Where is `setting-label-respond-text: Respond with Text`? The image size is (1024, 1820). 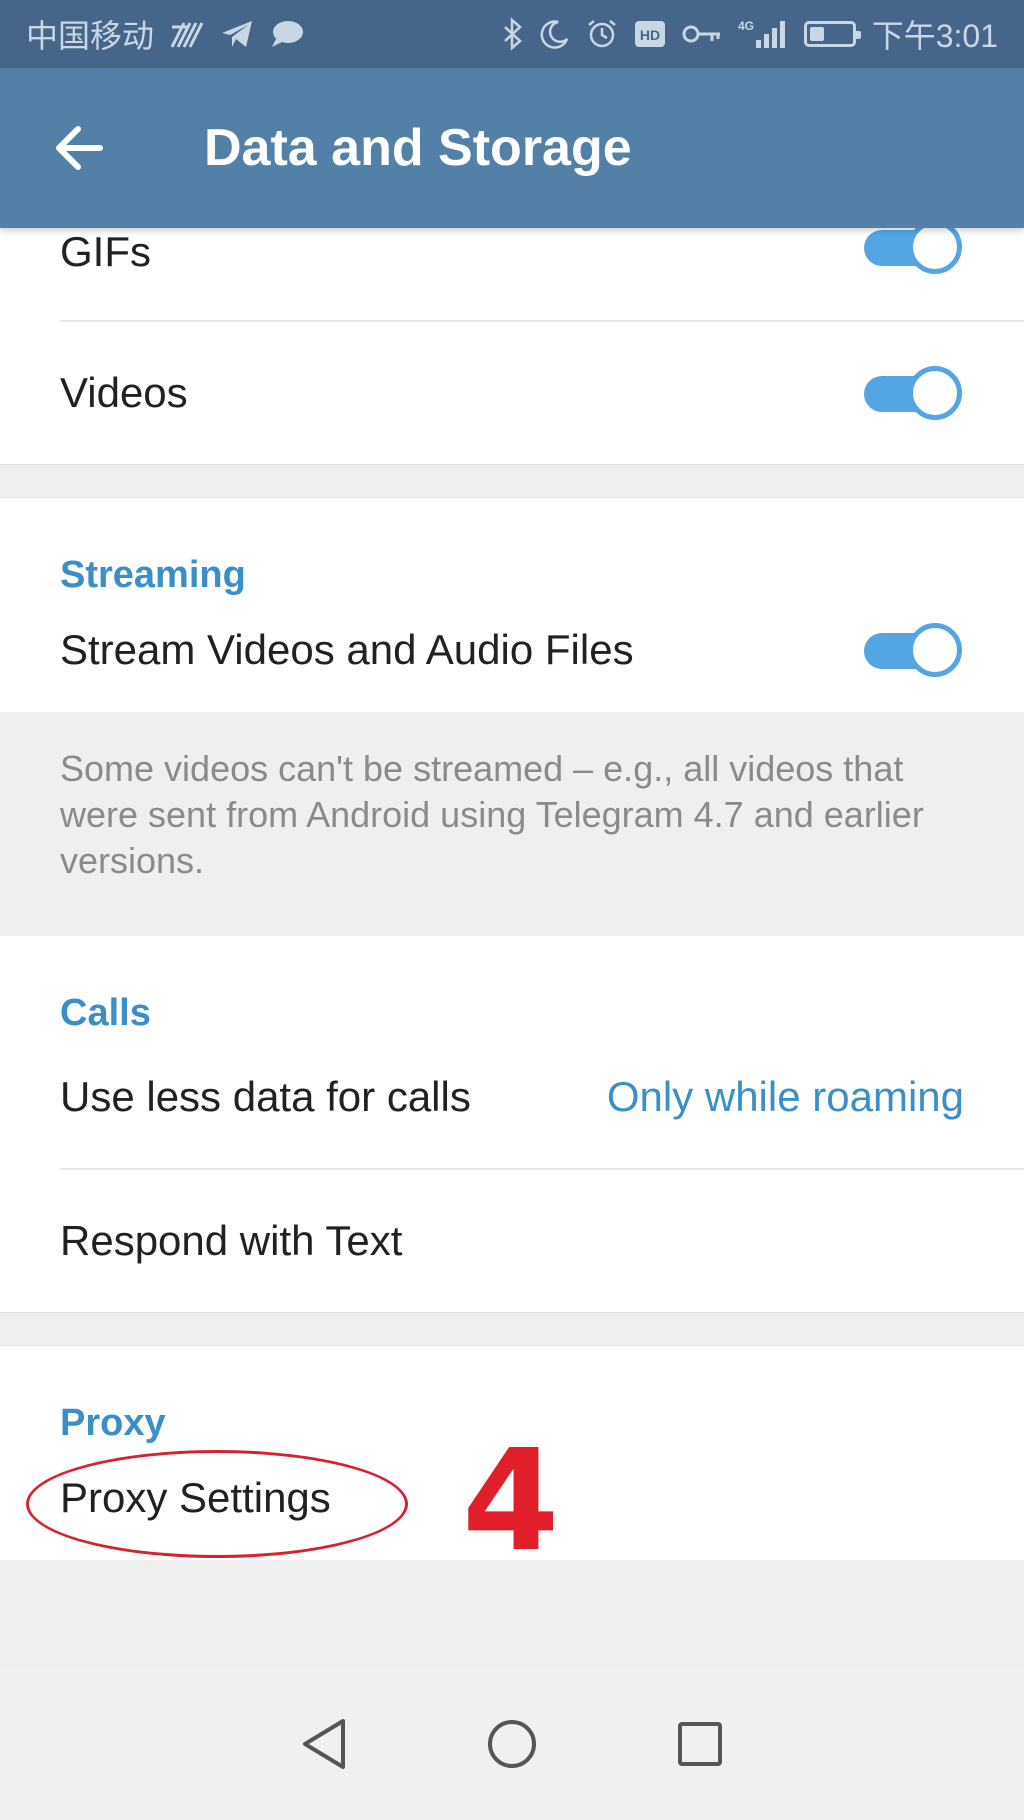 setting-label-respond-text: Respond with Text is located at coordinates (231, 1240).